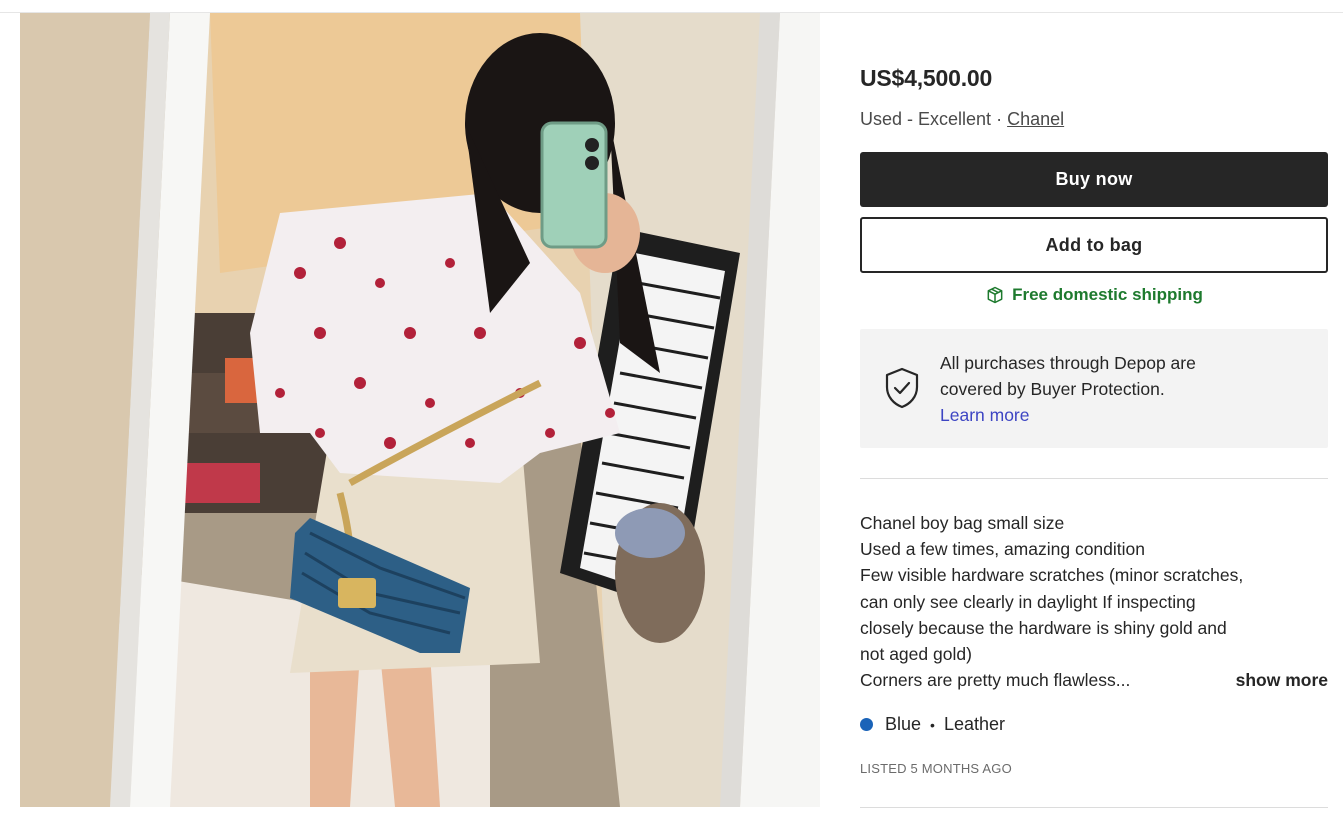 The width and height of the screenshot is (1343, 815). What do you see at coordinates (1068, 363) in the screenshot?
I see `buyer-protection-line1: All purchases through Depop are` at bounding box center [1068, 363].